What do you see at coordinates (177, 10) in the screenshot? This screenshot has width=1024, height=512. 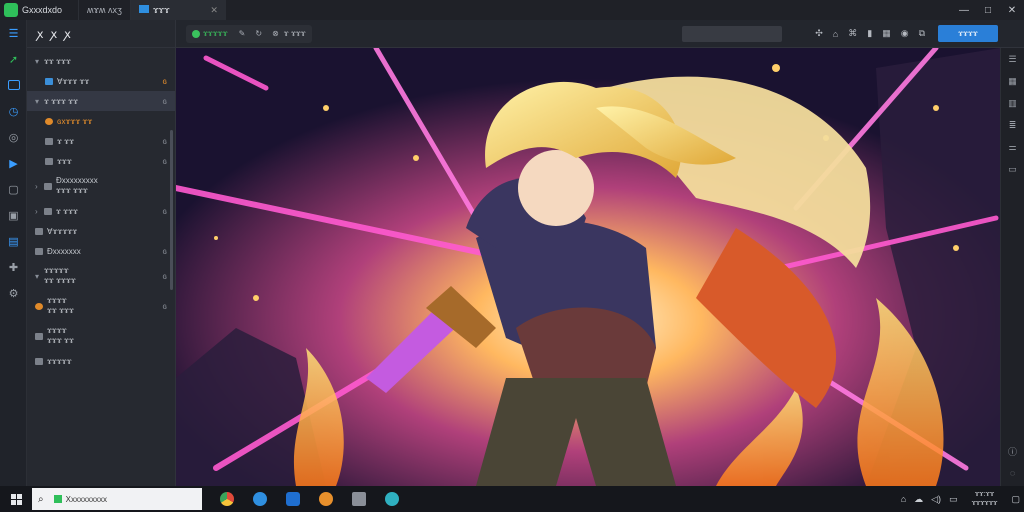 I see `tab-two: ɤɤɤ ✕` at bounding box center [177, 10].